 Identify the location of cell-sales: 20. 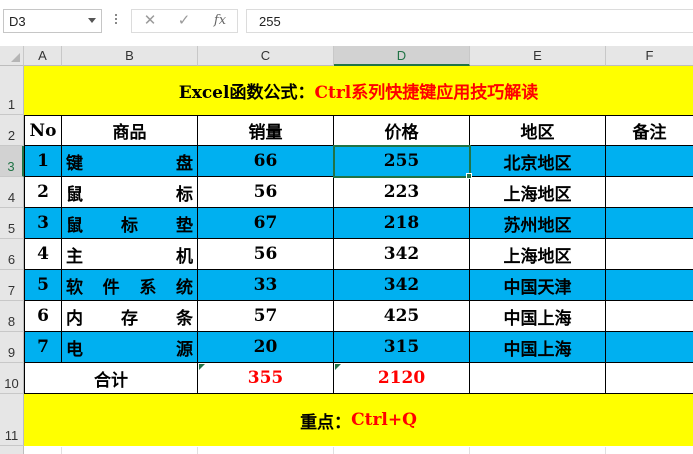
(266, 347).